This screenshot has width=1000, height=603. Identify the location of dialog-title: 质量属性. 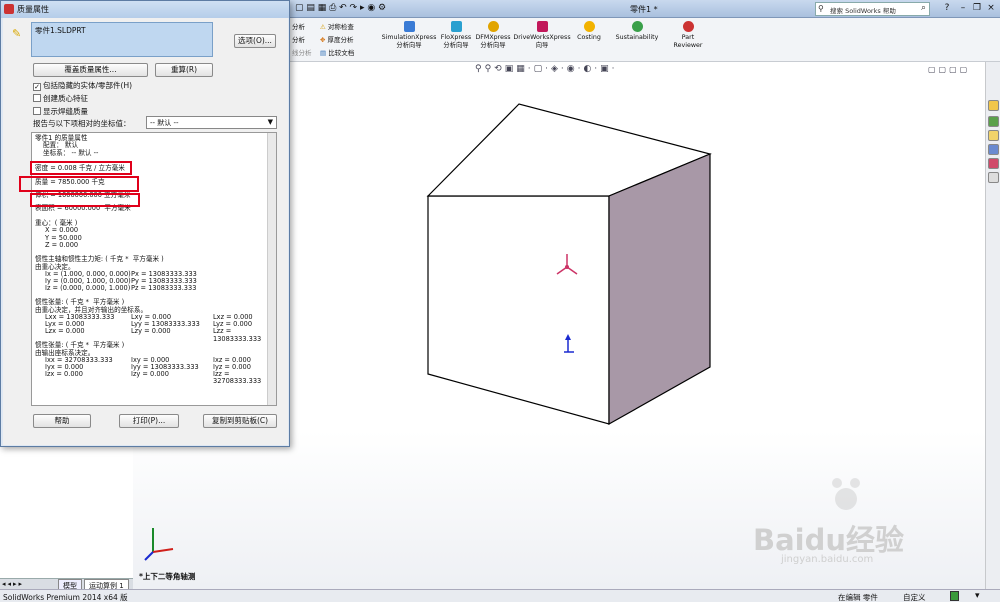
(33, 9).